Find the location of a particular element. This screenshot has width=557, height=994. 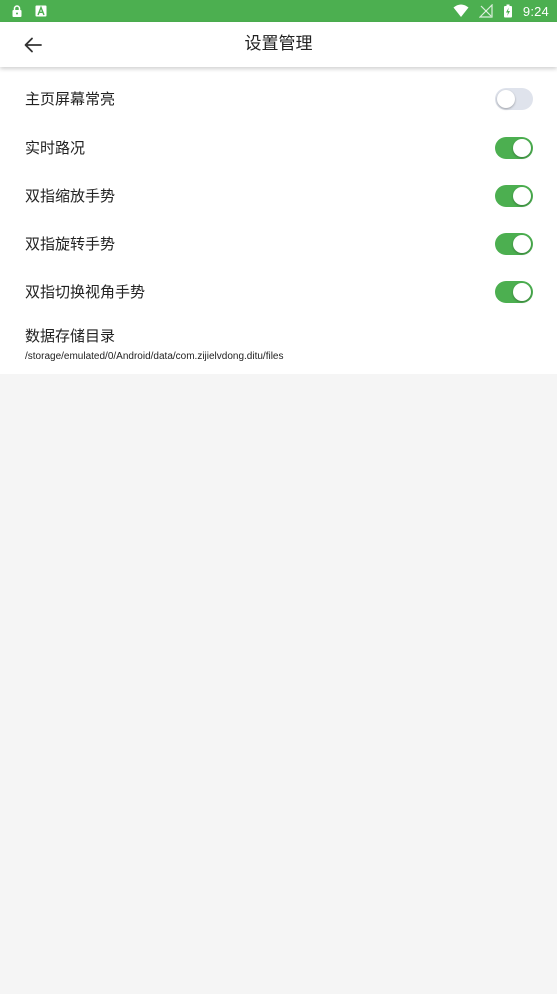

setting-row-tilt: 双指切换视角手势 is located at coordinates (278, 292).